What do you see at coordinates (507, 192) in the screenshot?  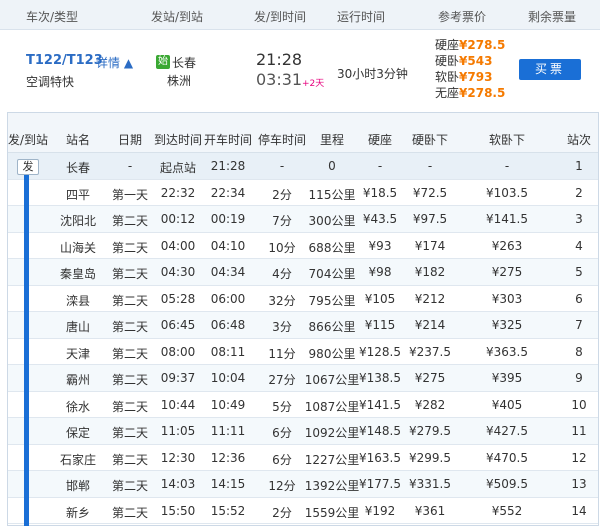 I see `stop-soft-sleeper-fare: ¥103.5` at bounding box center [507, 192].